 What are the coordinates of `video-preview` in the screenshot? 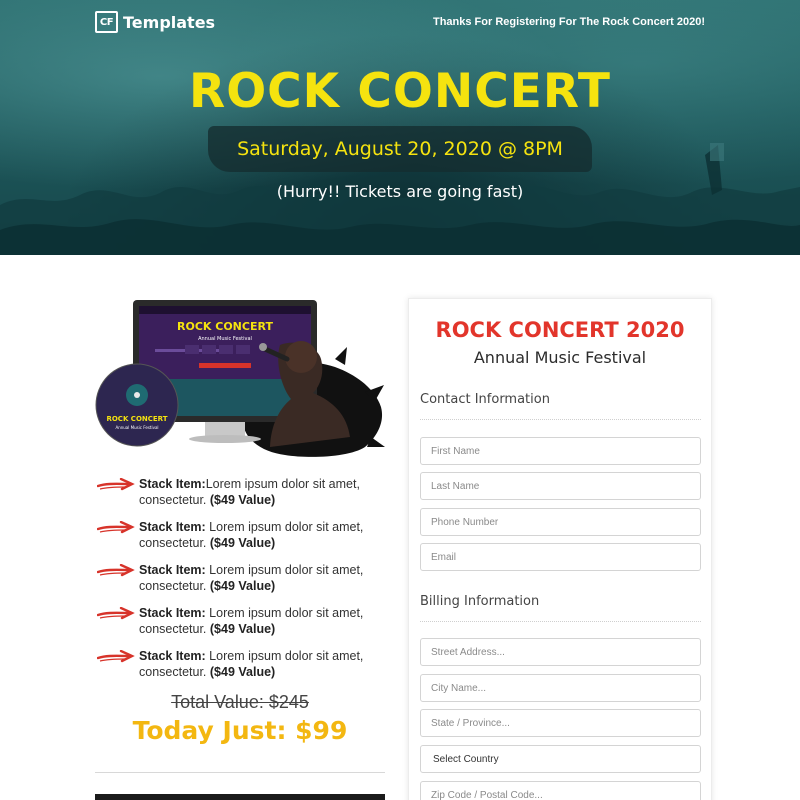 It's located at (240, 797).